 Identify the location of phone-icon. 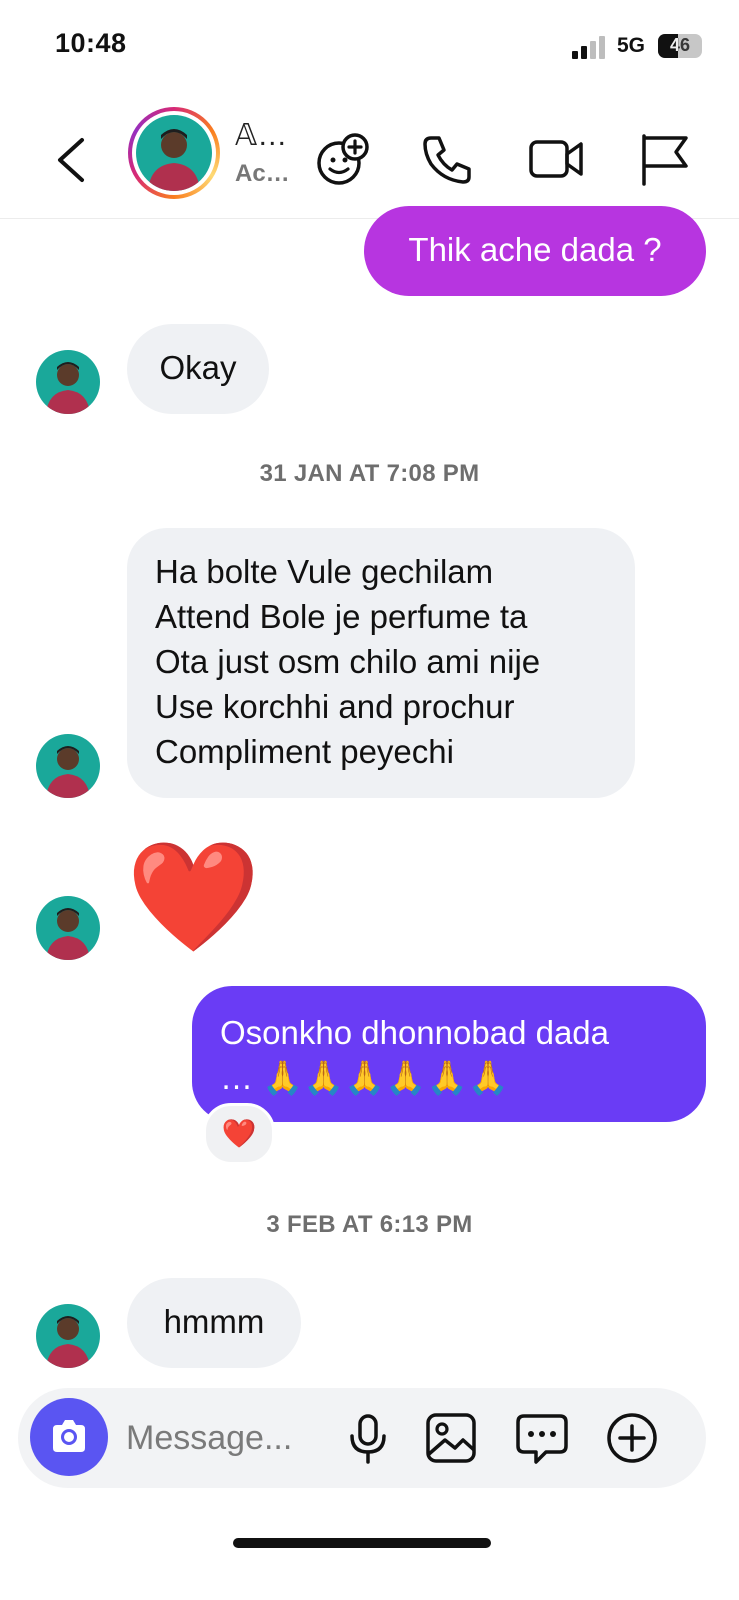
(448, 159).